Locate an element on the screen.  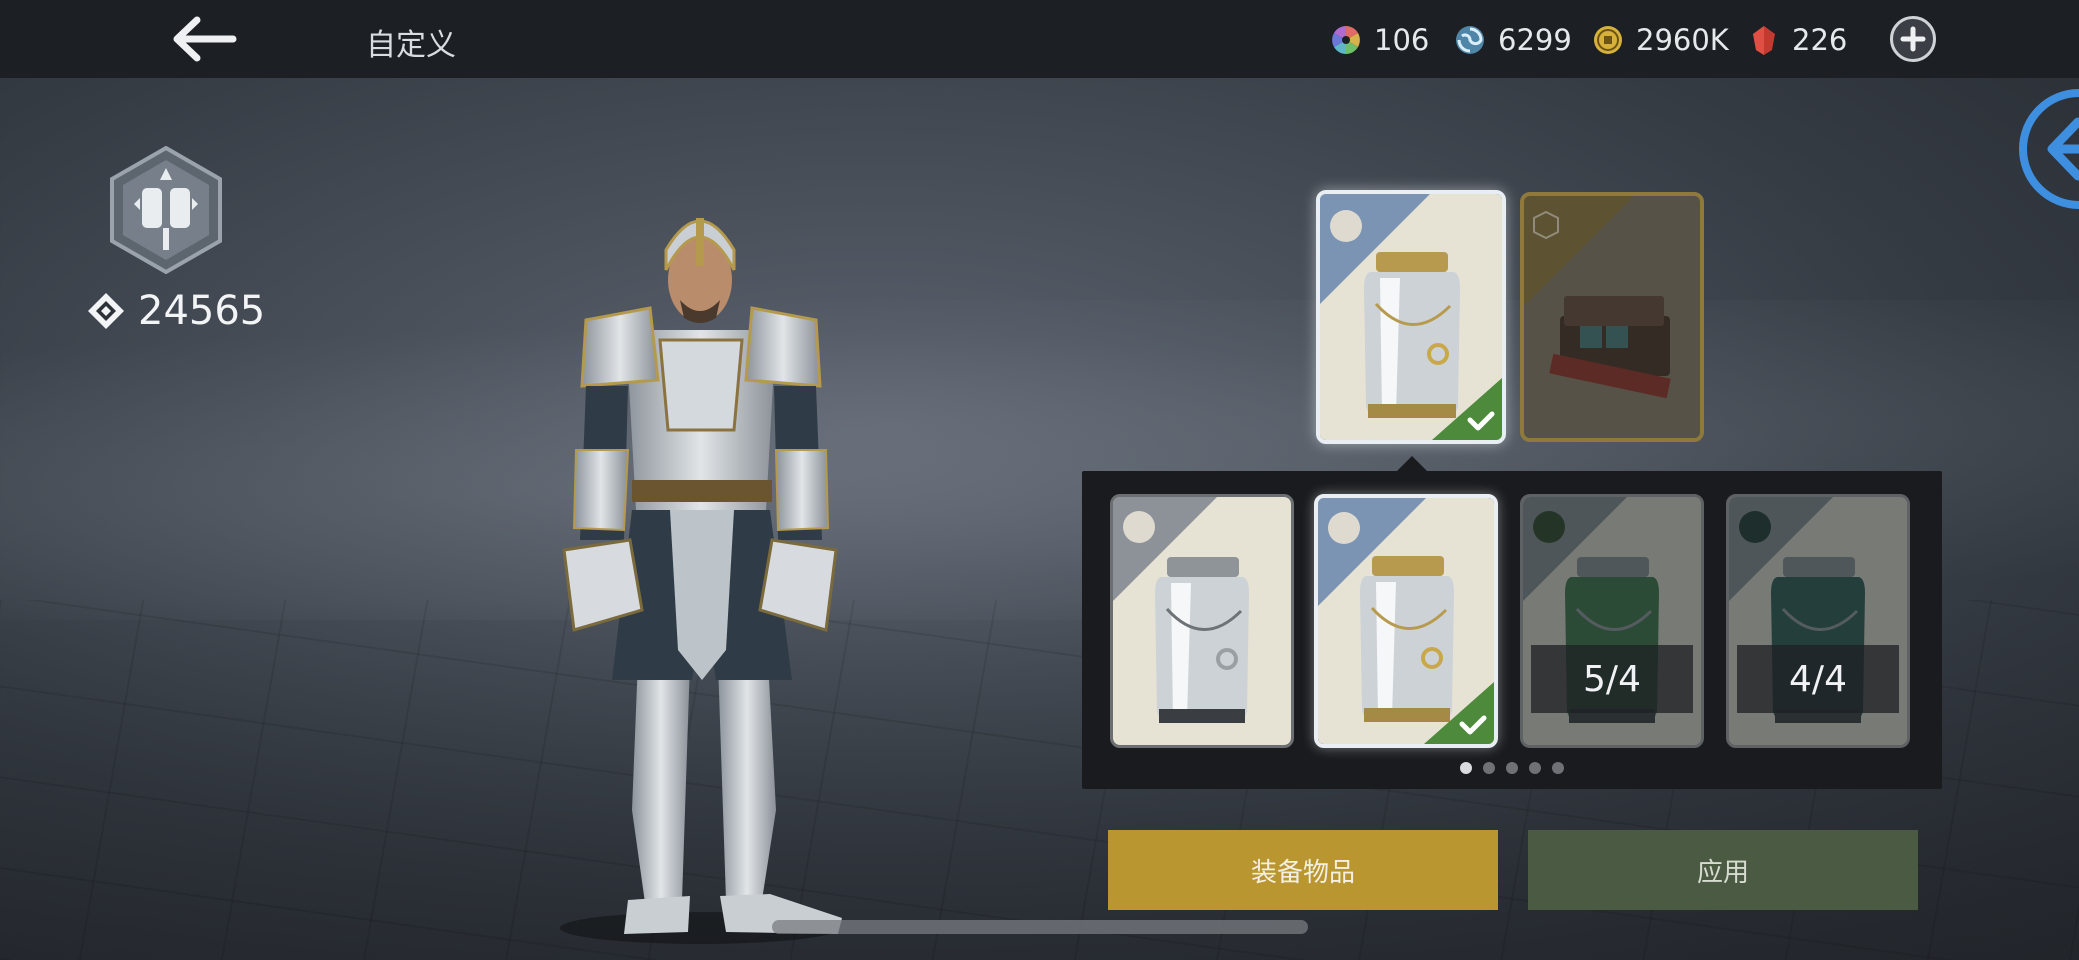
pagination-dots is located at coordinates (1512, 768).